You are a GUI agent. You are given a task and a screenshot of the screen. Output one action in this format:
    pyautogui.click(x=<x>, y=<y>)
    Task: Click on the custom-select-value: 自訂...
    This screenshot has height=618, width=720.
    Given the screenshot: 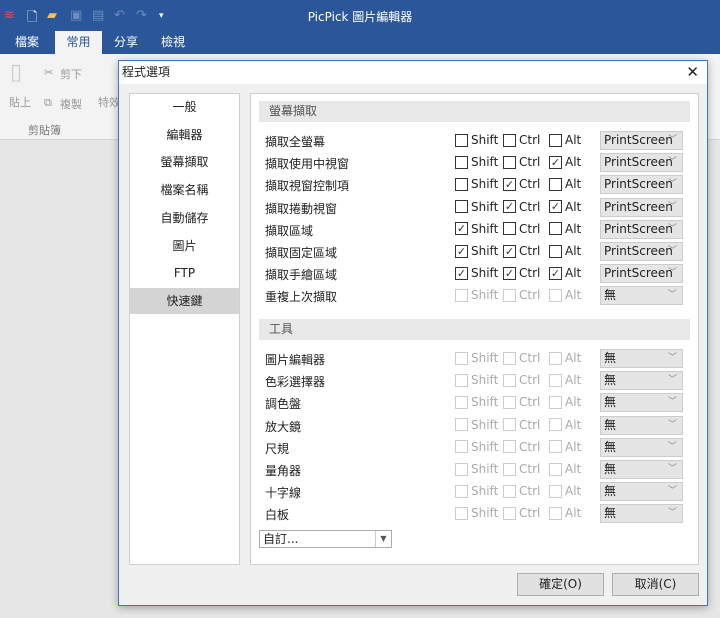 What is the action you would take?
    pyautogui.click(x=281, y=539)
    